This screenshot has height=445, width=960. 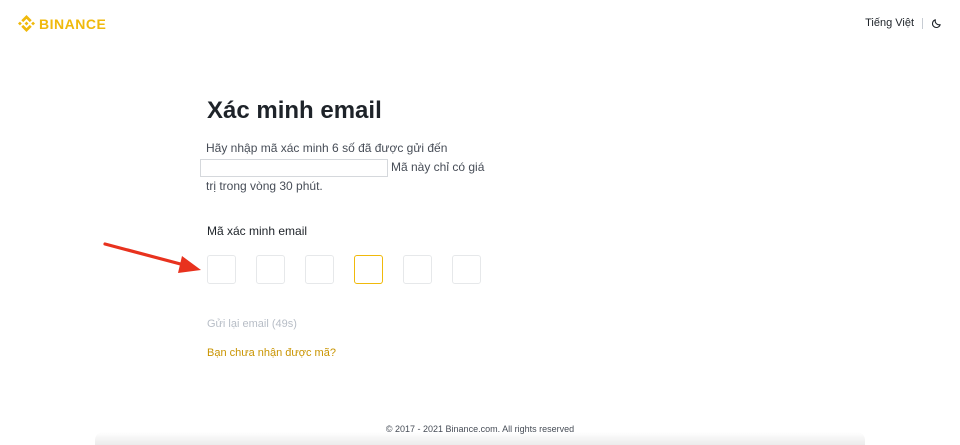 I want to click on code-digit-5-input, so click(x=417, y=269).